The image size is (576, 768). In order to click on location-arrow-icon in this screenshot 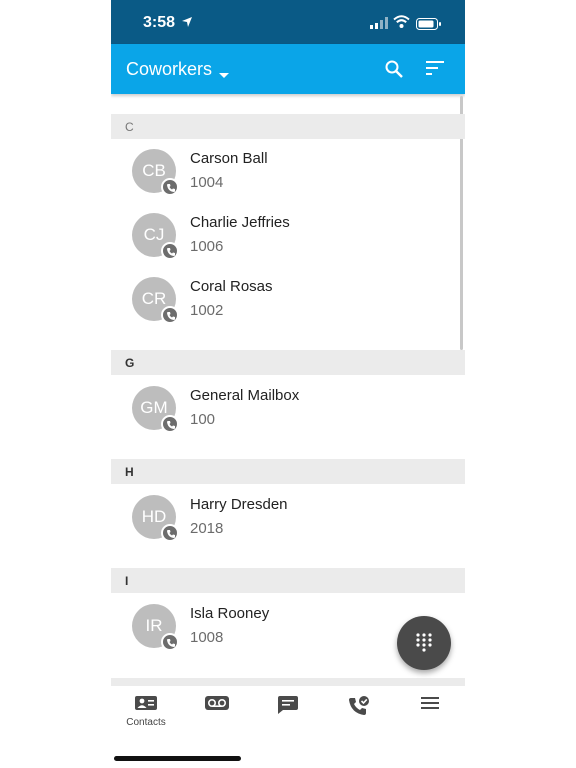, I will do `click(187, 24)`.